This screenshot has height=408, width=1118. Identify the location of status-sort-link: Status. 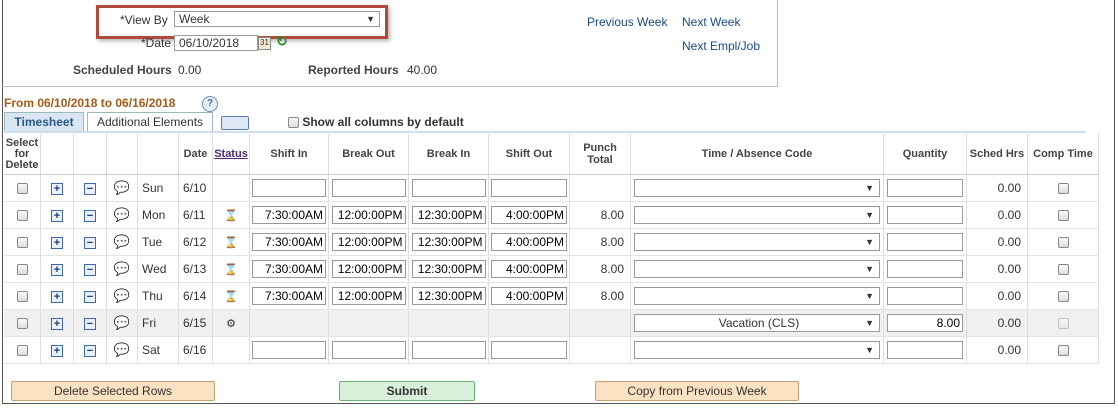
(231, 154).